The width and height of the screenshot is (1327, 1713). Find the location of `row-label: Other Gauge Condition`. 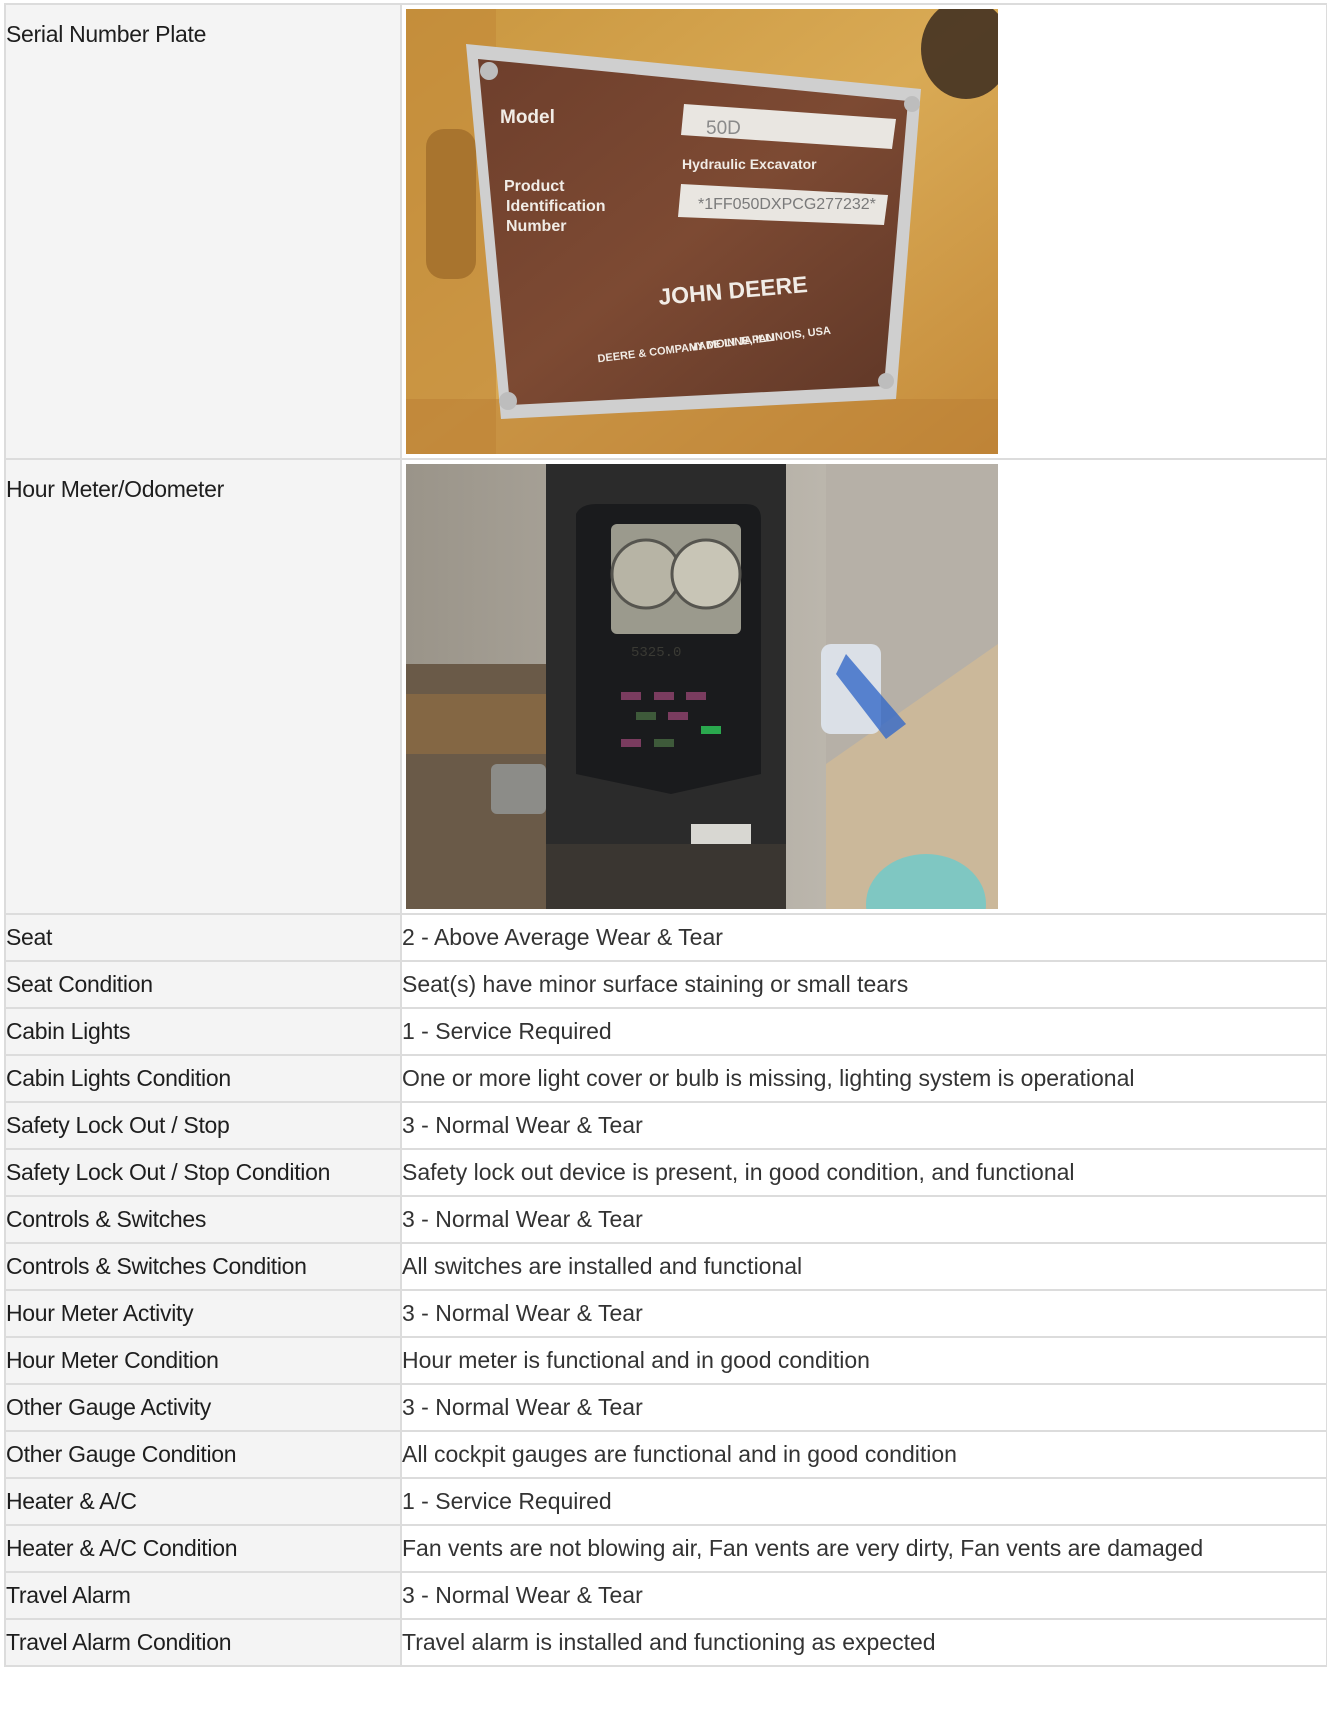

row-label: Other Gauge Condition is located at coordinates (203, 1454).